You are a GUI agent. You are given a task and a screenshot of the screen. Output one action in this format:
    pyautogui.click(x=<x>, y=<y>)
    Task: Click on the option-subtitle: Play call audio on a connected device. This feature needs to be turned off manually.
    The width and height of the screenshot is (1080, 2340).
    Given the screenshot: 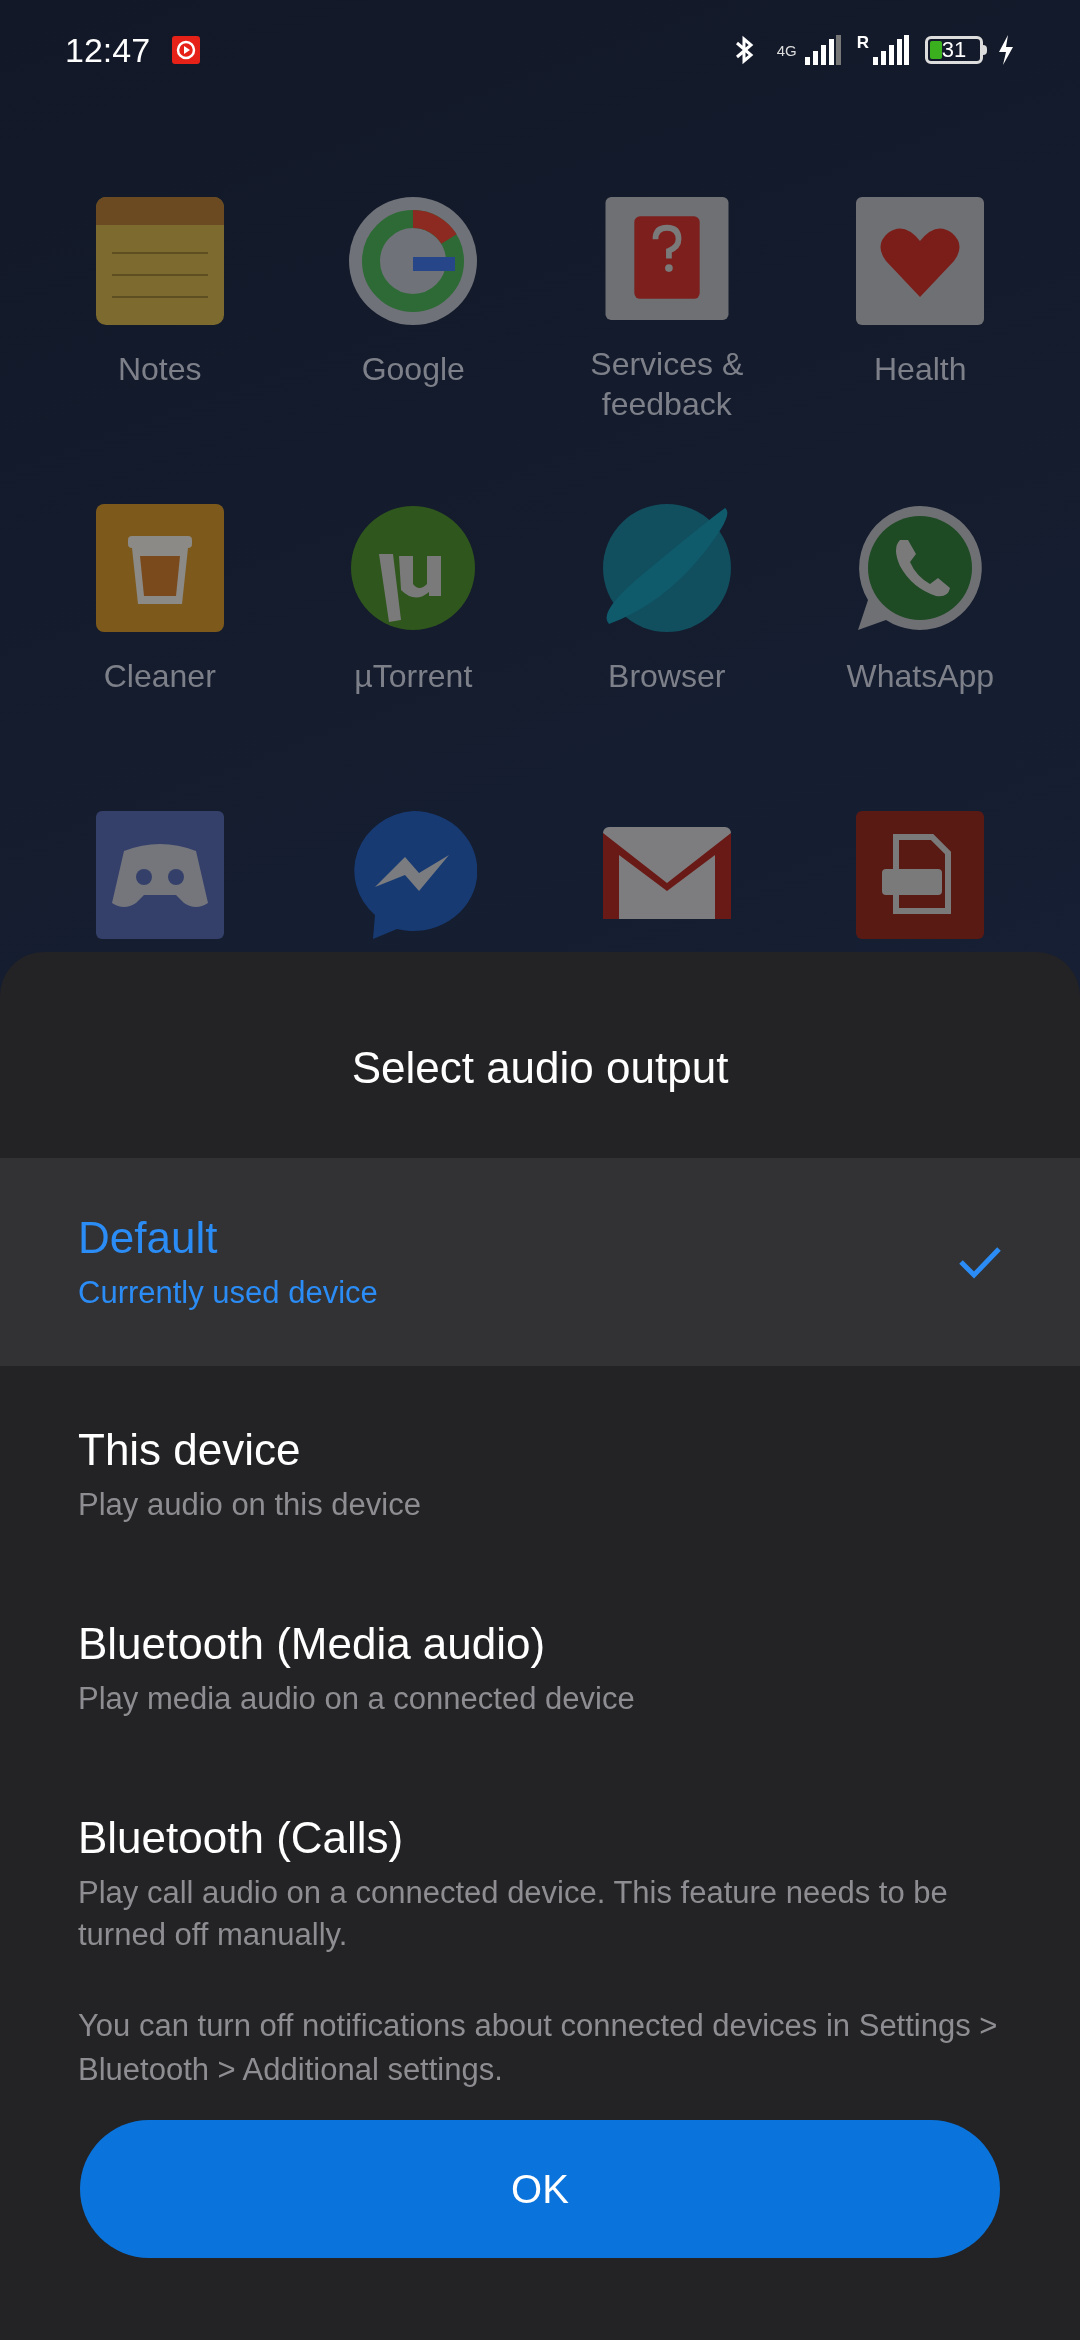 What is the action you would take?
    pyautogui.click(x=513, y=1914)
    